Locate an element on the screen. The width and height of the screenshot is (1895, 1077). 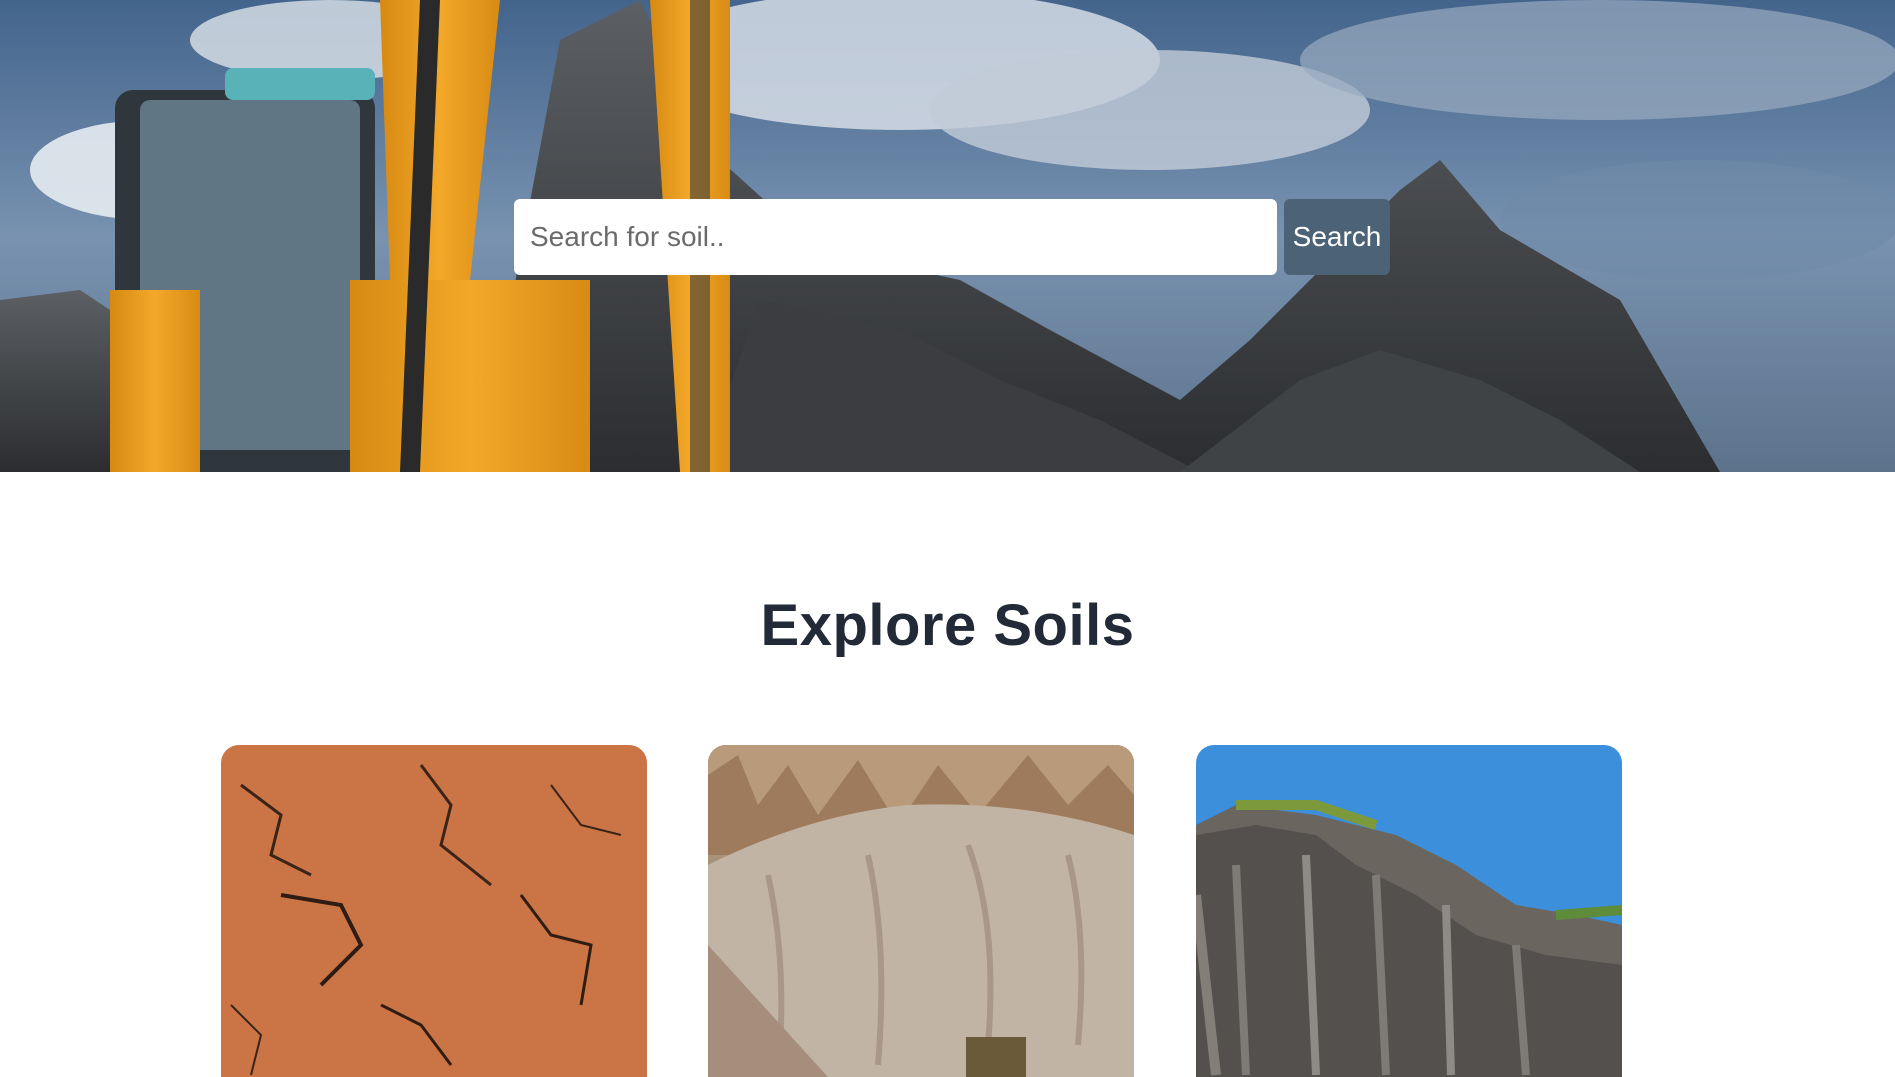
soil-card-sand is located at coordinates (921, 911).